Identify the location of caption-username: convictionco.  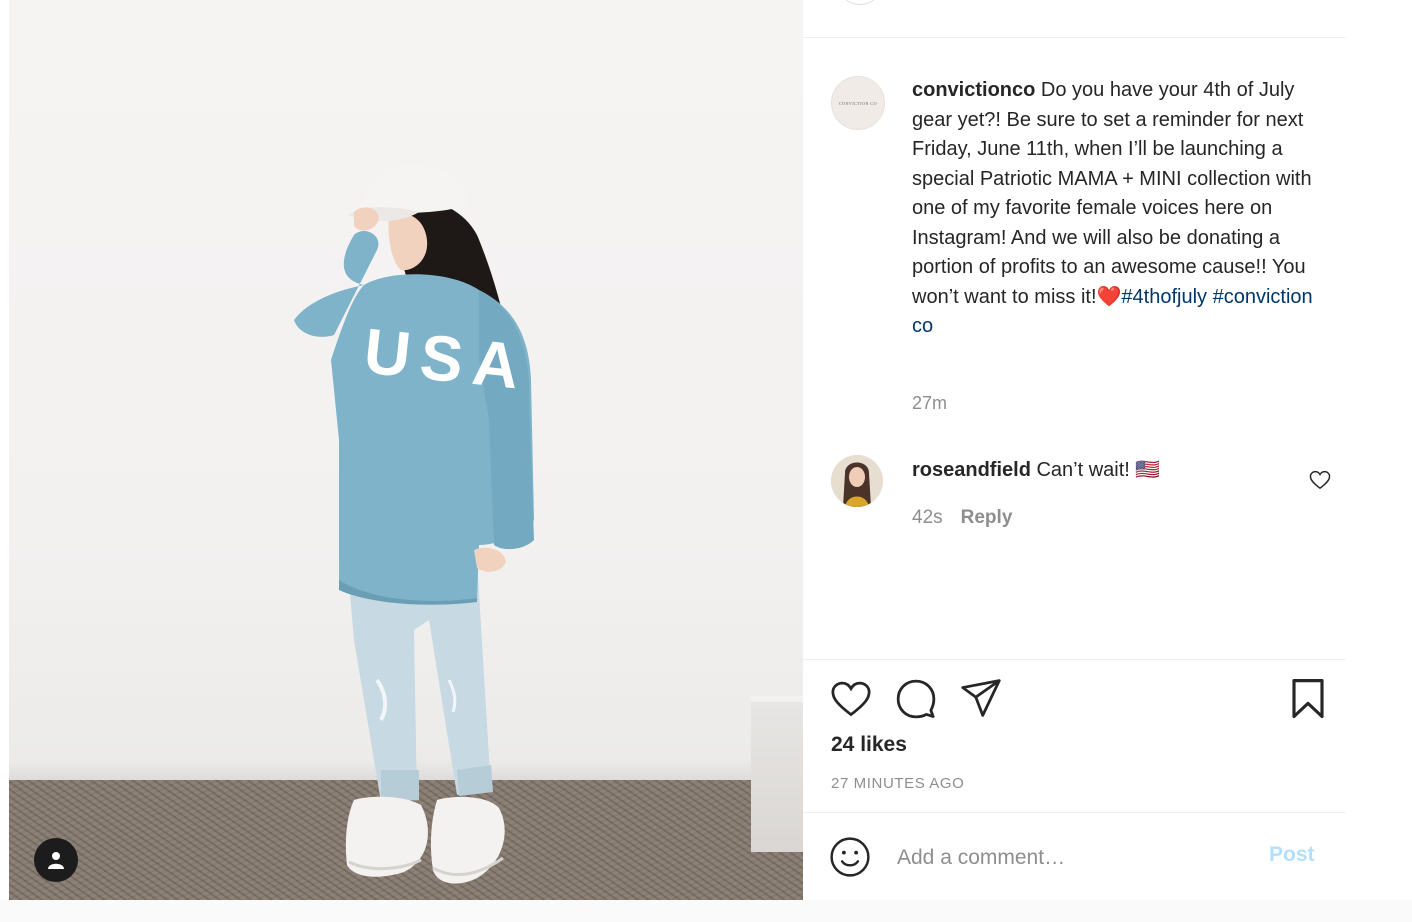
(973, 90).